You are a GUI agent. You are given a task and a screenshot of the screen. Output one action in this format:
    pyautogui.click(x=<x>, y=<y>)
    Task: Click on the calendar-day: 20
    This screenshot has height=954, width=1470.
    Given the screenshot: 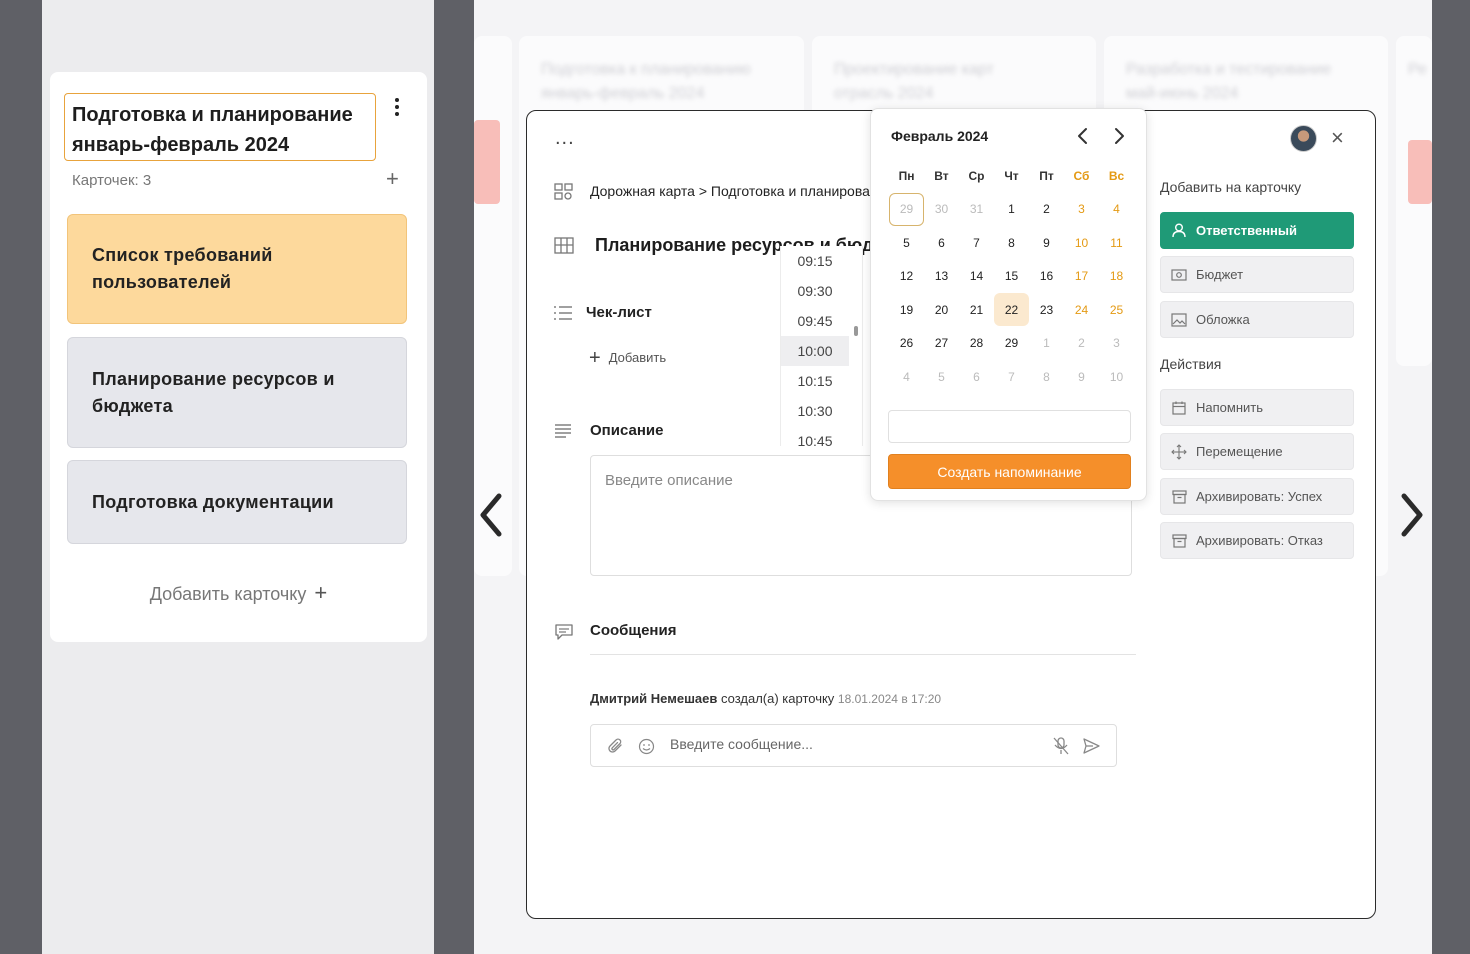 What is the action you would take?
    pyautogui.click(x=941, y=309)
    